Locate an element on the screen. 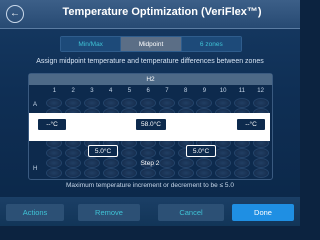 The width and height of the screenshot is (320, 240). decrement-field: 5.0°C is located at coordinates (103, 151).